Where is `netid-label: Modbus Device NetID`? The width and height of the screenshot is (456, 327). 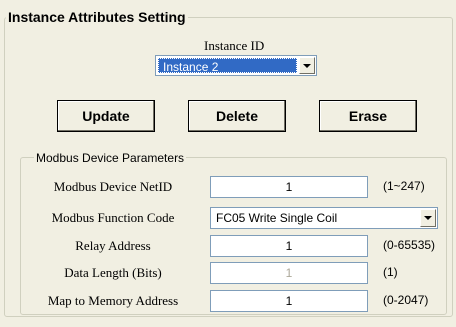 netid-label: Modbus Device NetID is located at coordinates (113, 186).